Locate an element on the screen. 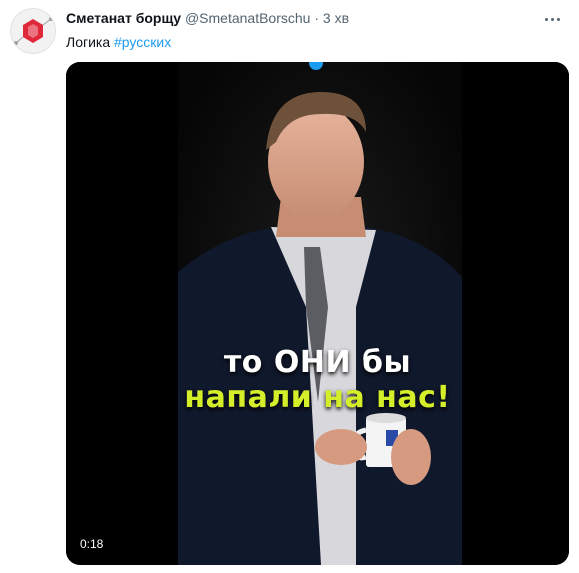 This screenshot has height=573, width=579. more-horizontal-icon is located at coordinates (556, 17).